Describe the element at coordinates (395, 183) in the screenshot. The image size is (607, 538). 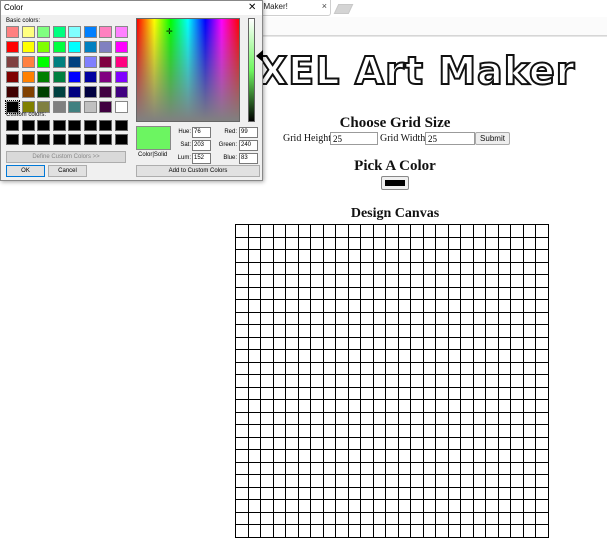
I see `color-picker-input` at that location.